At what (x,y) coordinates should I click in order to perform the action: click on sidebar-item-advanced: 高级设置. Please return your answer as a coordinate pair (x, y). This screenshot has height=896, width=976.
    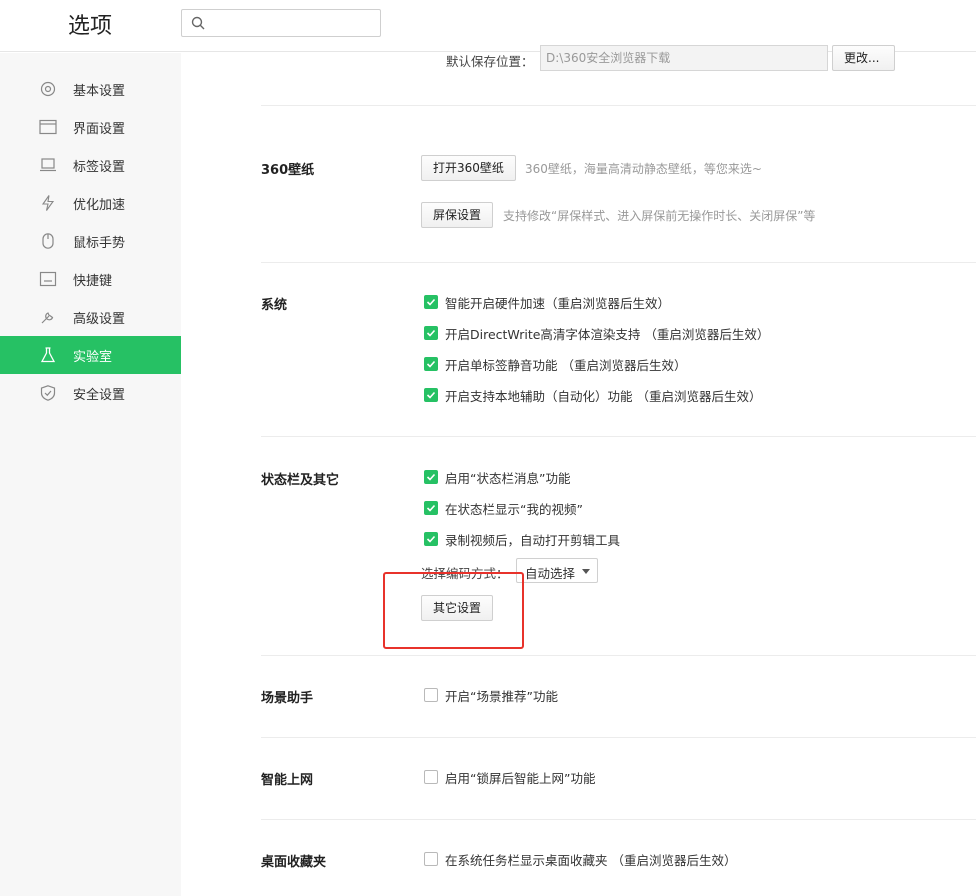
    Looking at the image, I should click on (90, 317).